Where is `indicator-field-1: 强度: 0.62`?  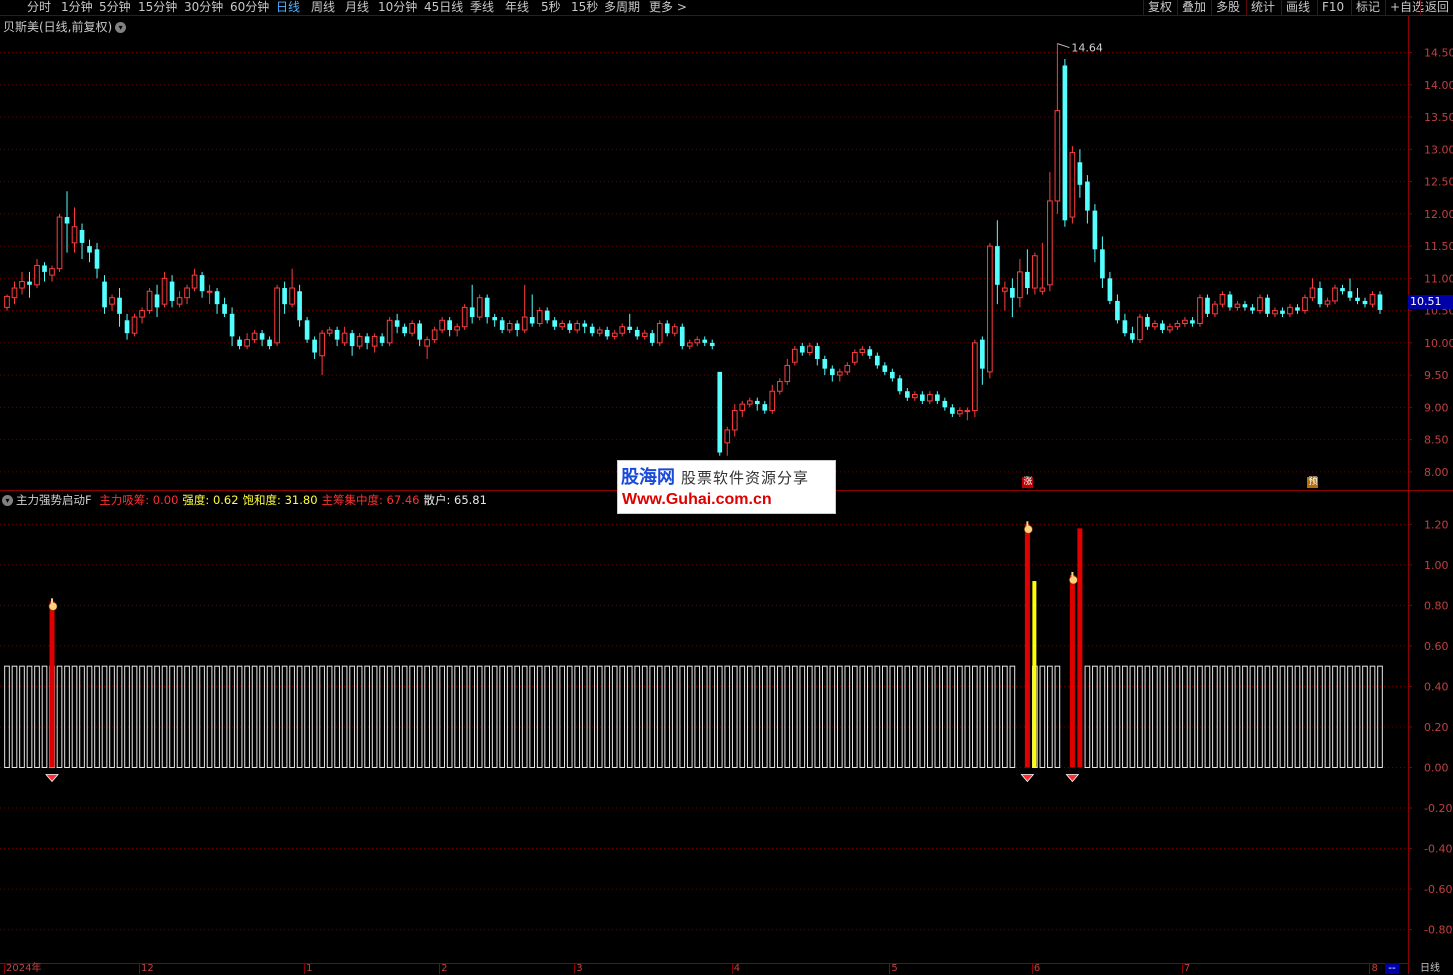
indicator-field-1: 强度: 0.62 is located at coordinates (210, 500).